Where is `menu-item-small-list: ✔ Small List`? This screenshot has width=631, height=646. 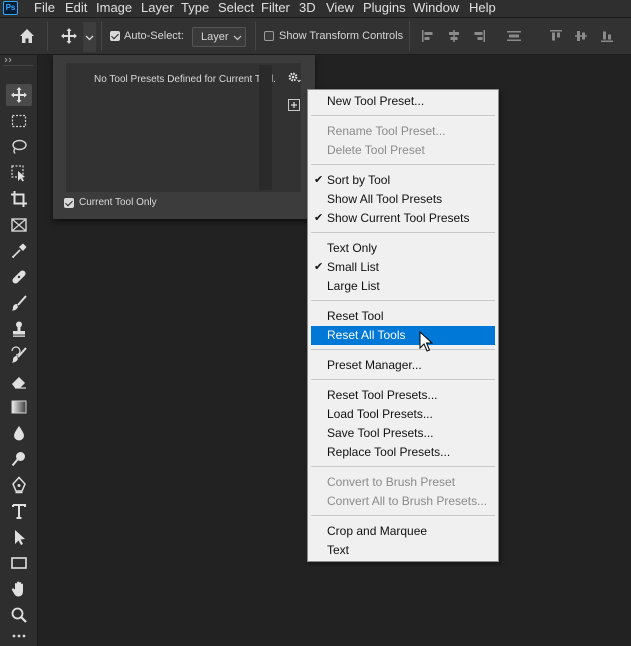 menu-item-small-list: ✔ Small List is located at coordinates (403, 267).